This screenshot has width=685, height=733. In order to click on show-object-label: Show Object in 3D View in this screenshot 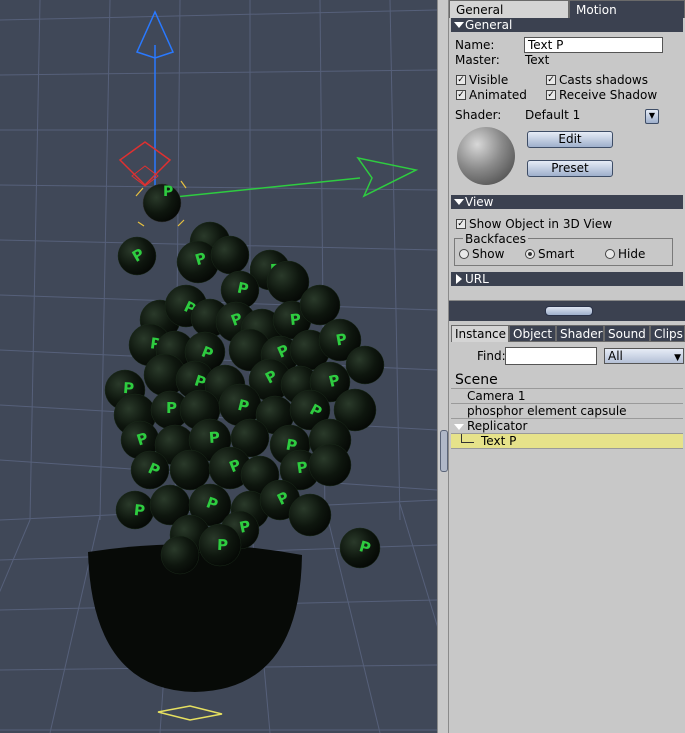, I will do `click(541, 224)`.